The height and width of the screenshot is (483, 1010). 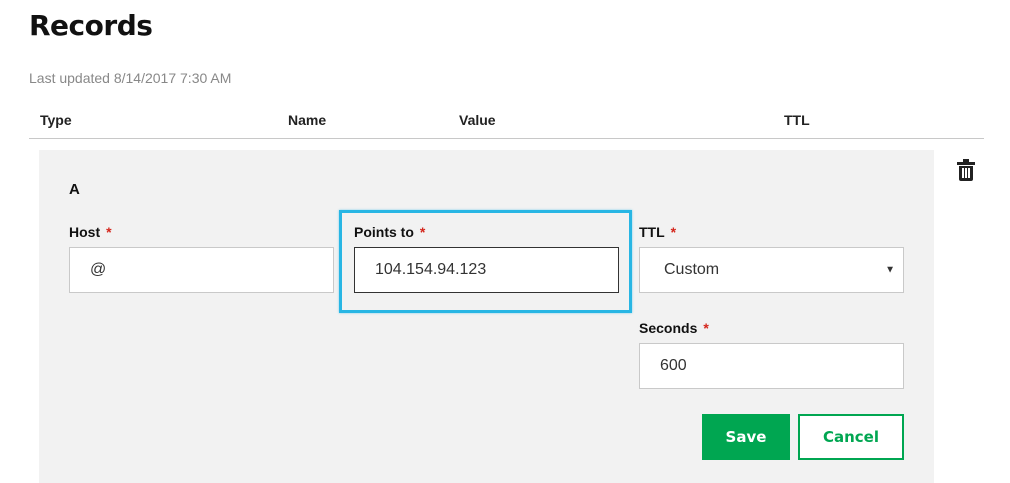 What do you see at coordinates (668, 328) in the screenshot?
I see `seconds-label-text: Seconds` at bounding box center [668, 328].